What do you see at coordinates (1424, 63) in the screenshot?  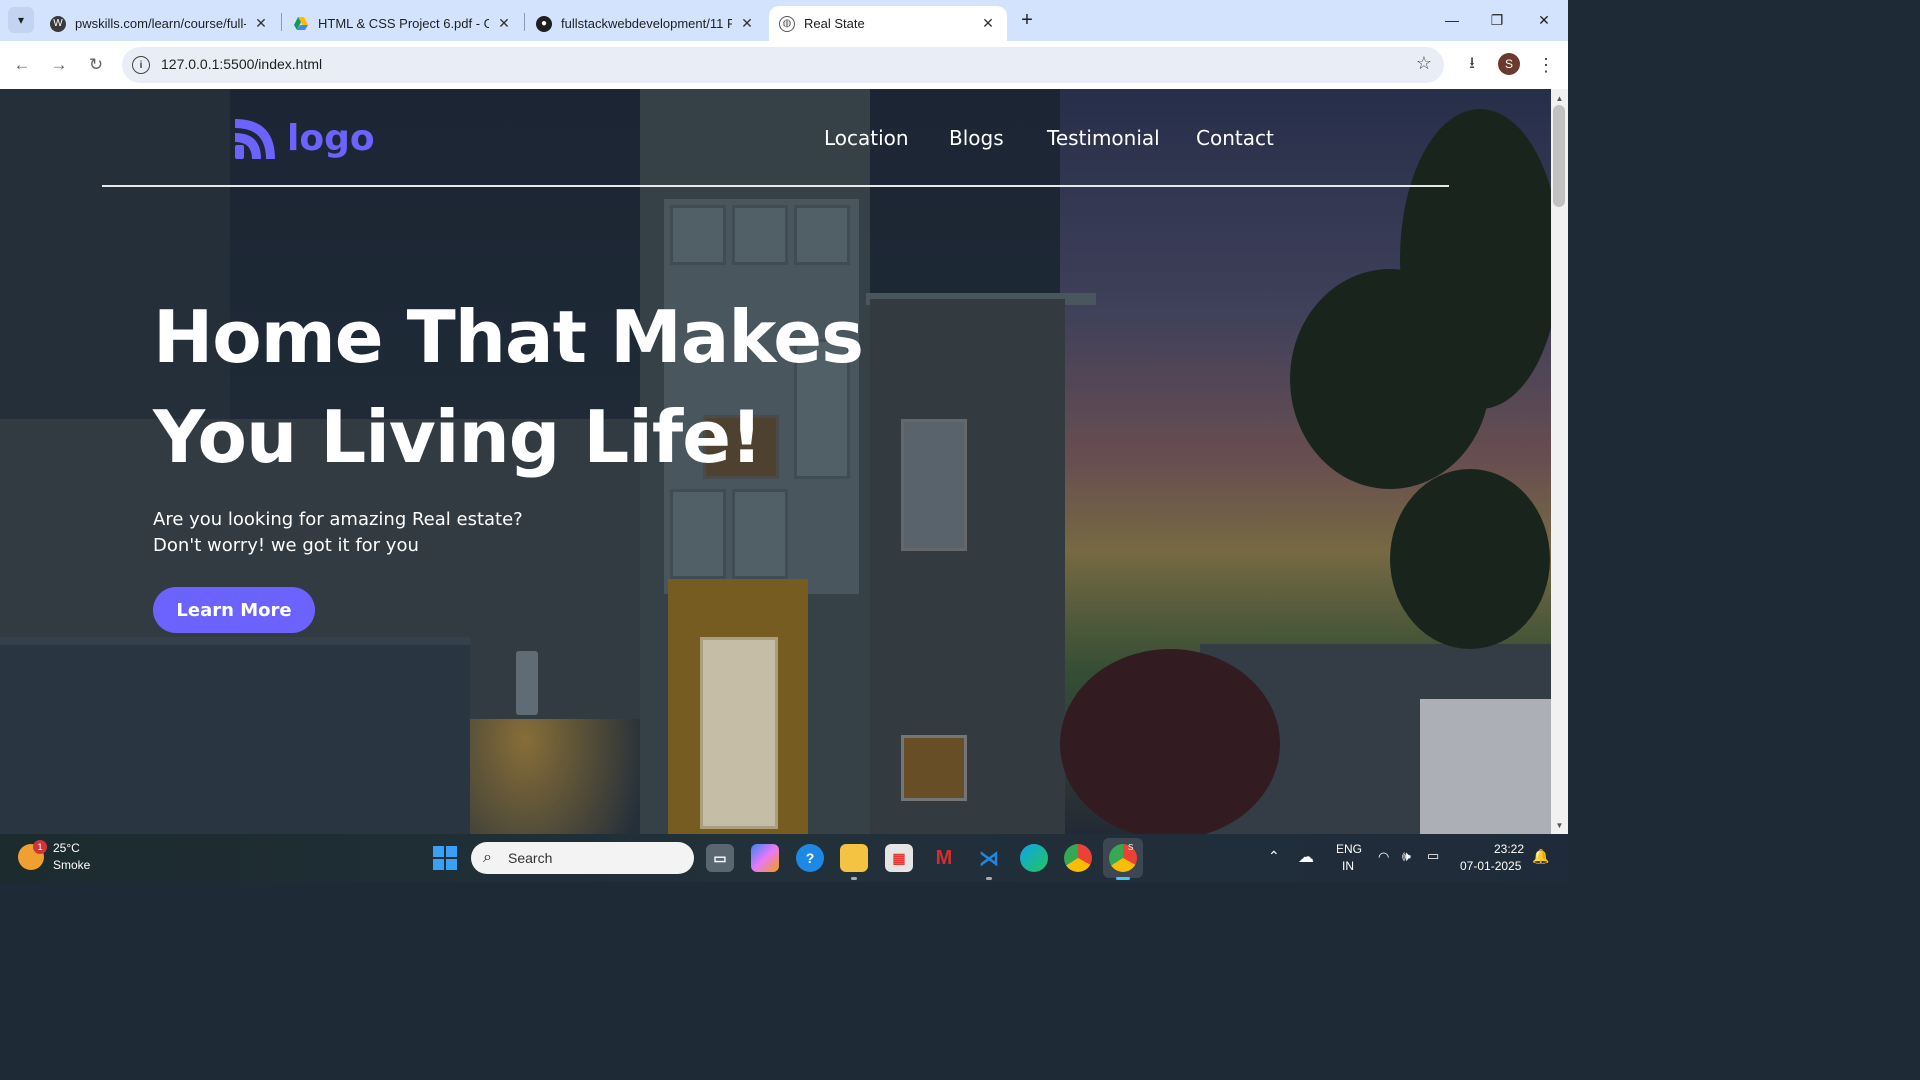 I see `bookmark-star-icon: ☆` at bounding box center [1424, 63].